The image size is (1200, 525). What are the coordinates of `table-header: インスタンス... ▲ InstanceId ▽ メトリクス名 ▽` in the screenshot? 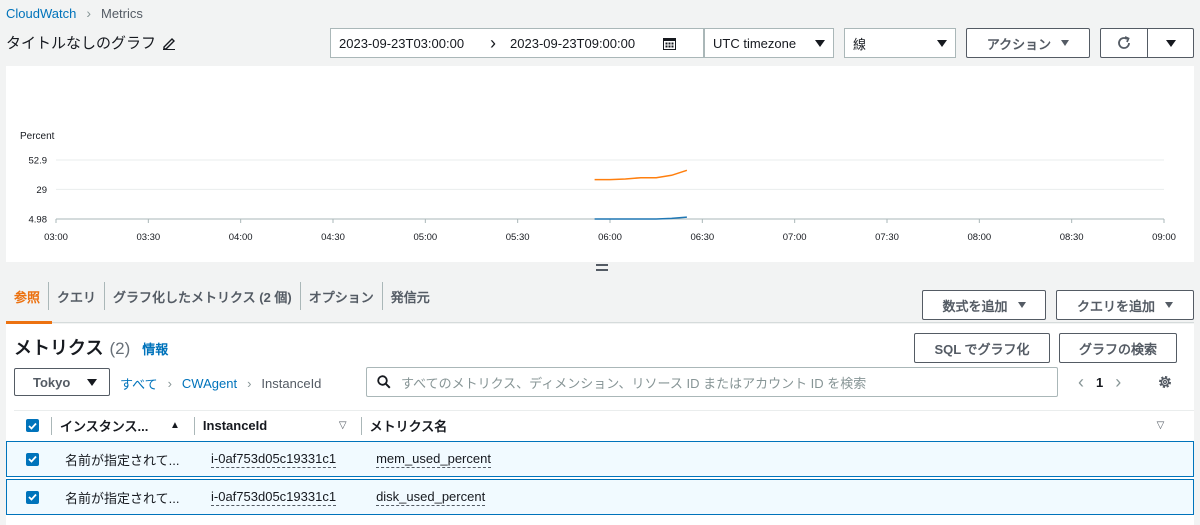 It's located at (604, 425).